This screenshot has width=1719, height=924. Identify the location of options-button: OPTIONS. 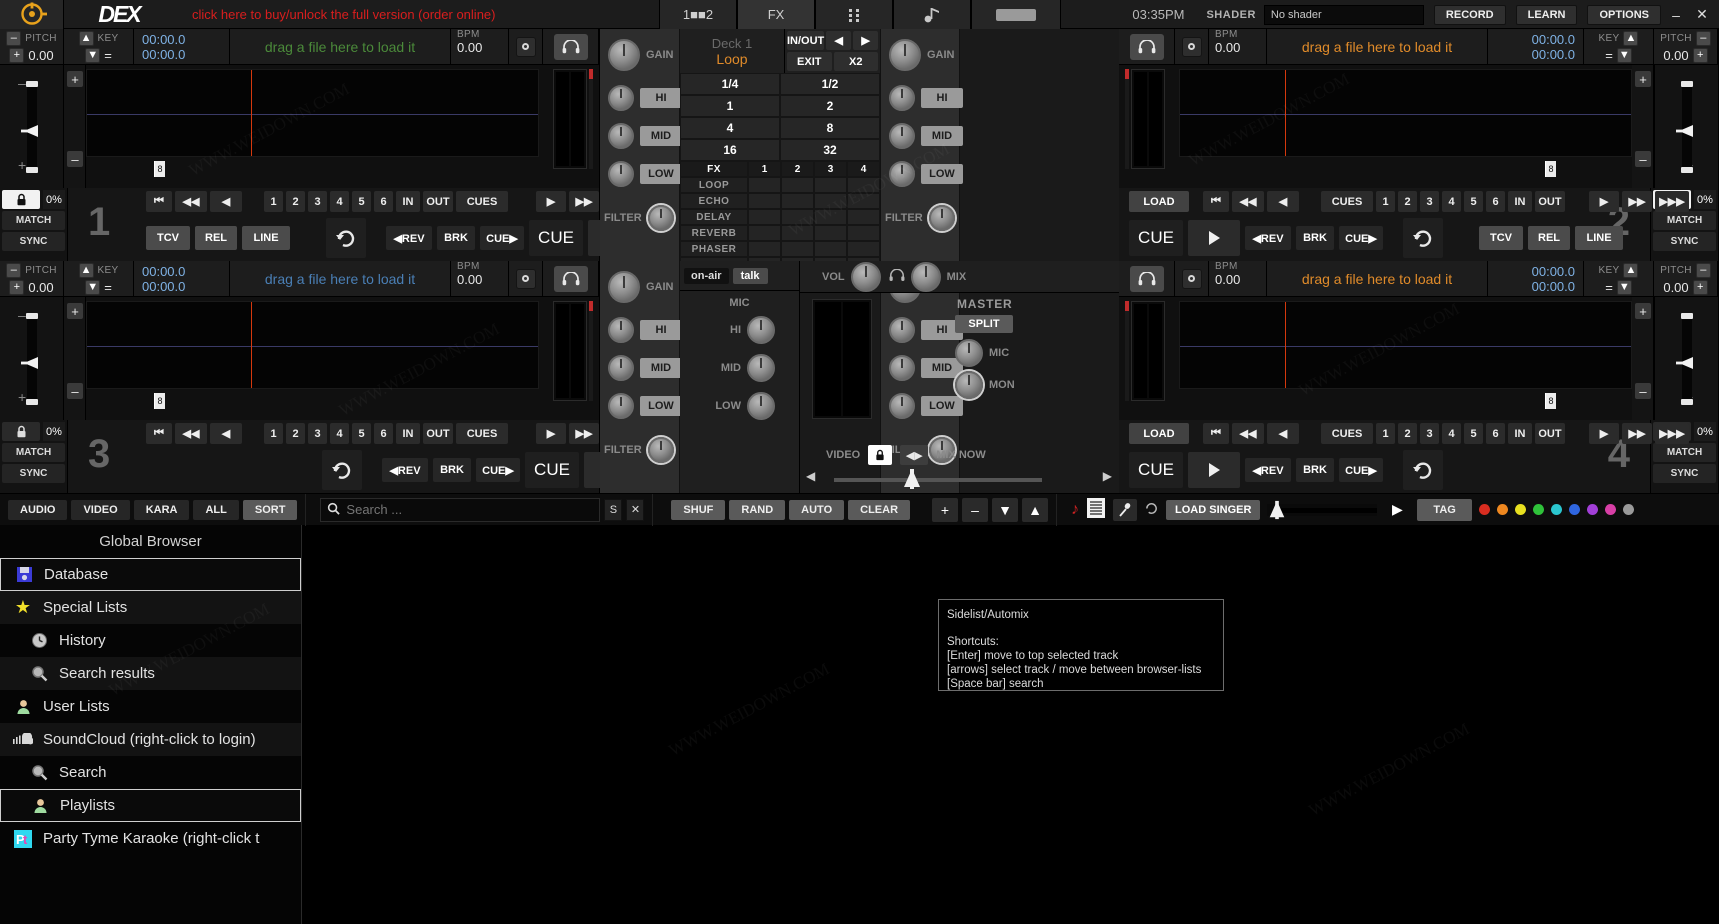
(1624, 14).